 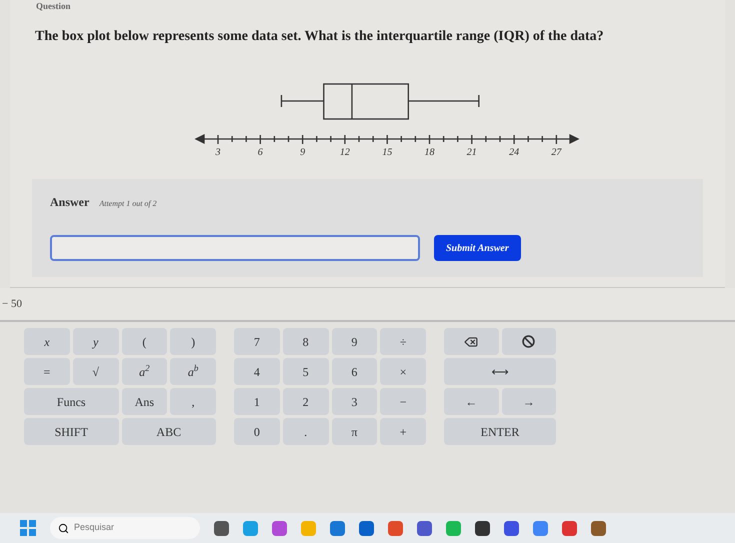 I want to click on keypad-key: ABC, so click(x=169, y=431).